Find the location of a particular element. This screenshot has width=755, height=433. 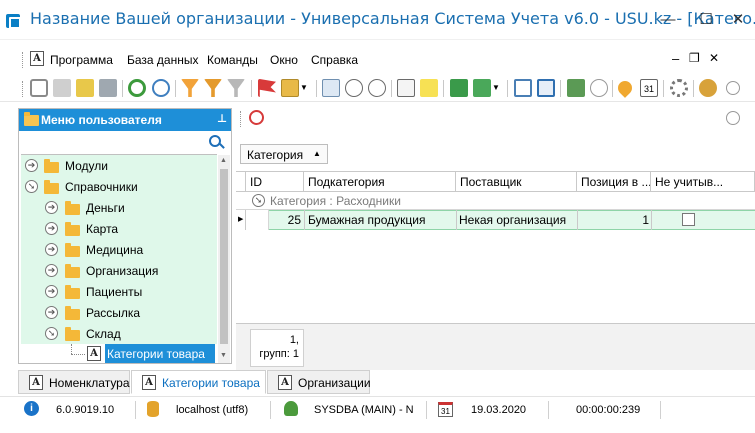

delete-icon is located at coordinates (108, 88).